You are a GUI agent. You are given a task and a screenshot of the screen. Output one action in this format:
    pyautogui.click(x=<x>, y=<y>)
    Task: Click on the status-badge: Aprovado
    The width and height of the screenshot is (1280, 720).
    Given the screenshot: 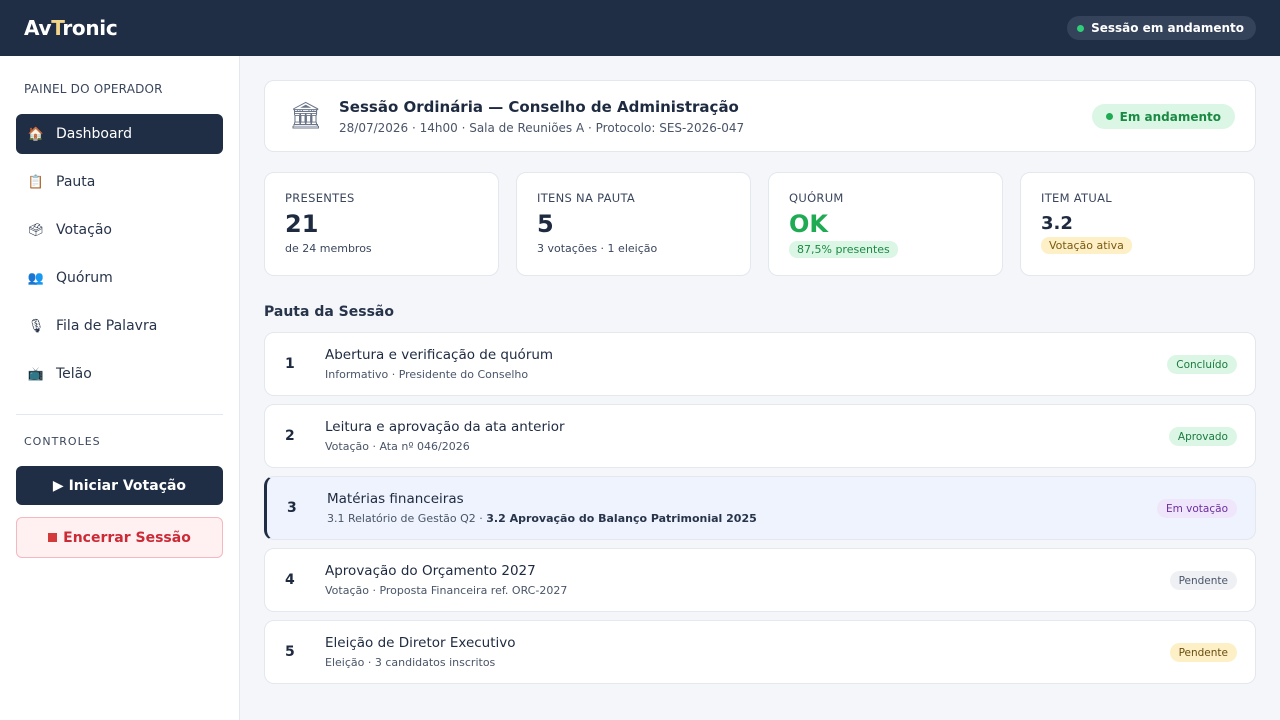 What is the action you would take?
    pyautogui.click(x=1202, y=436)
    